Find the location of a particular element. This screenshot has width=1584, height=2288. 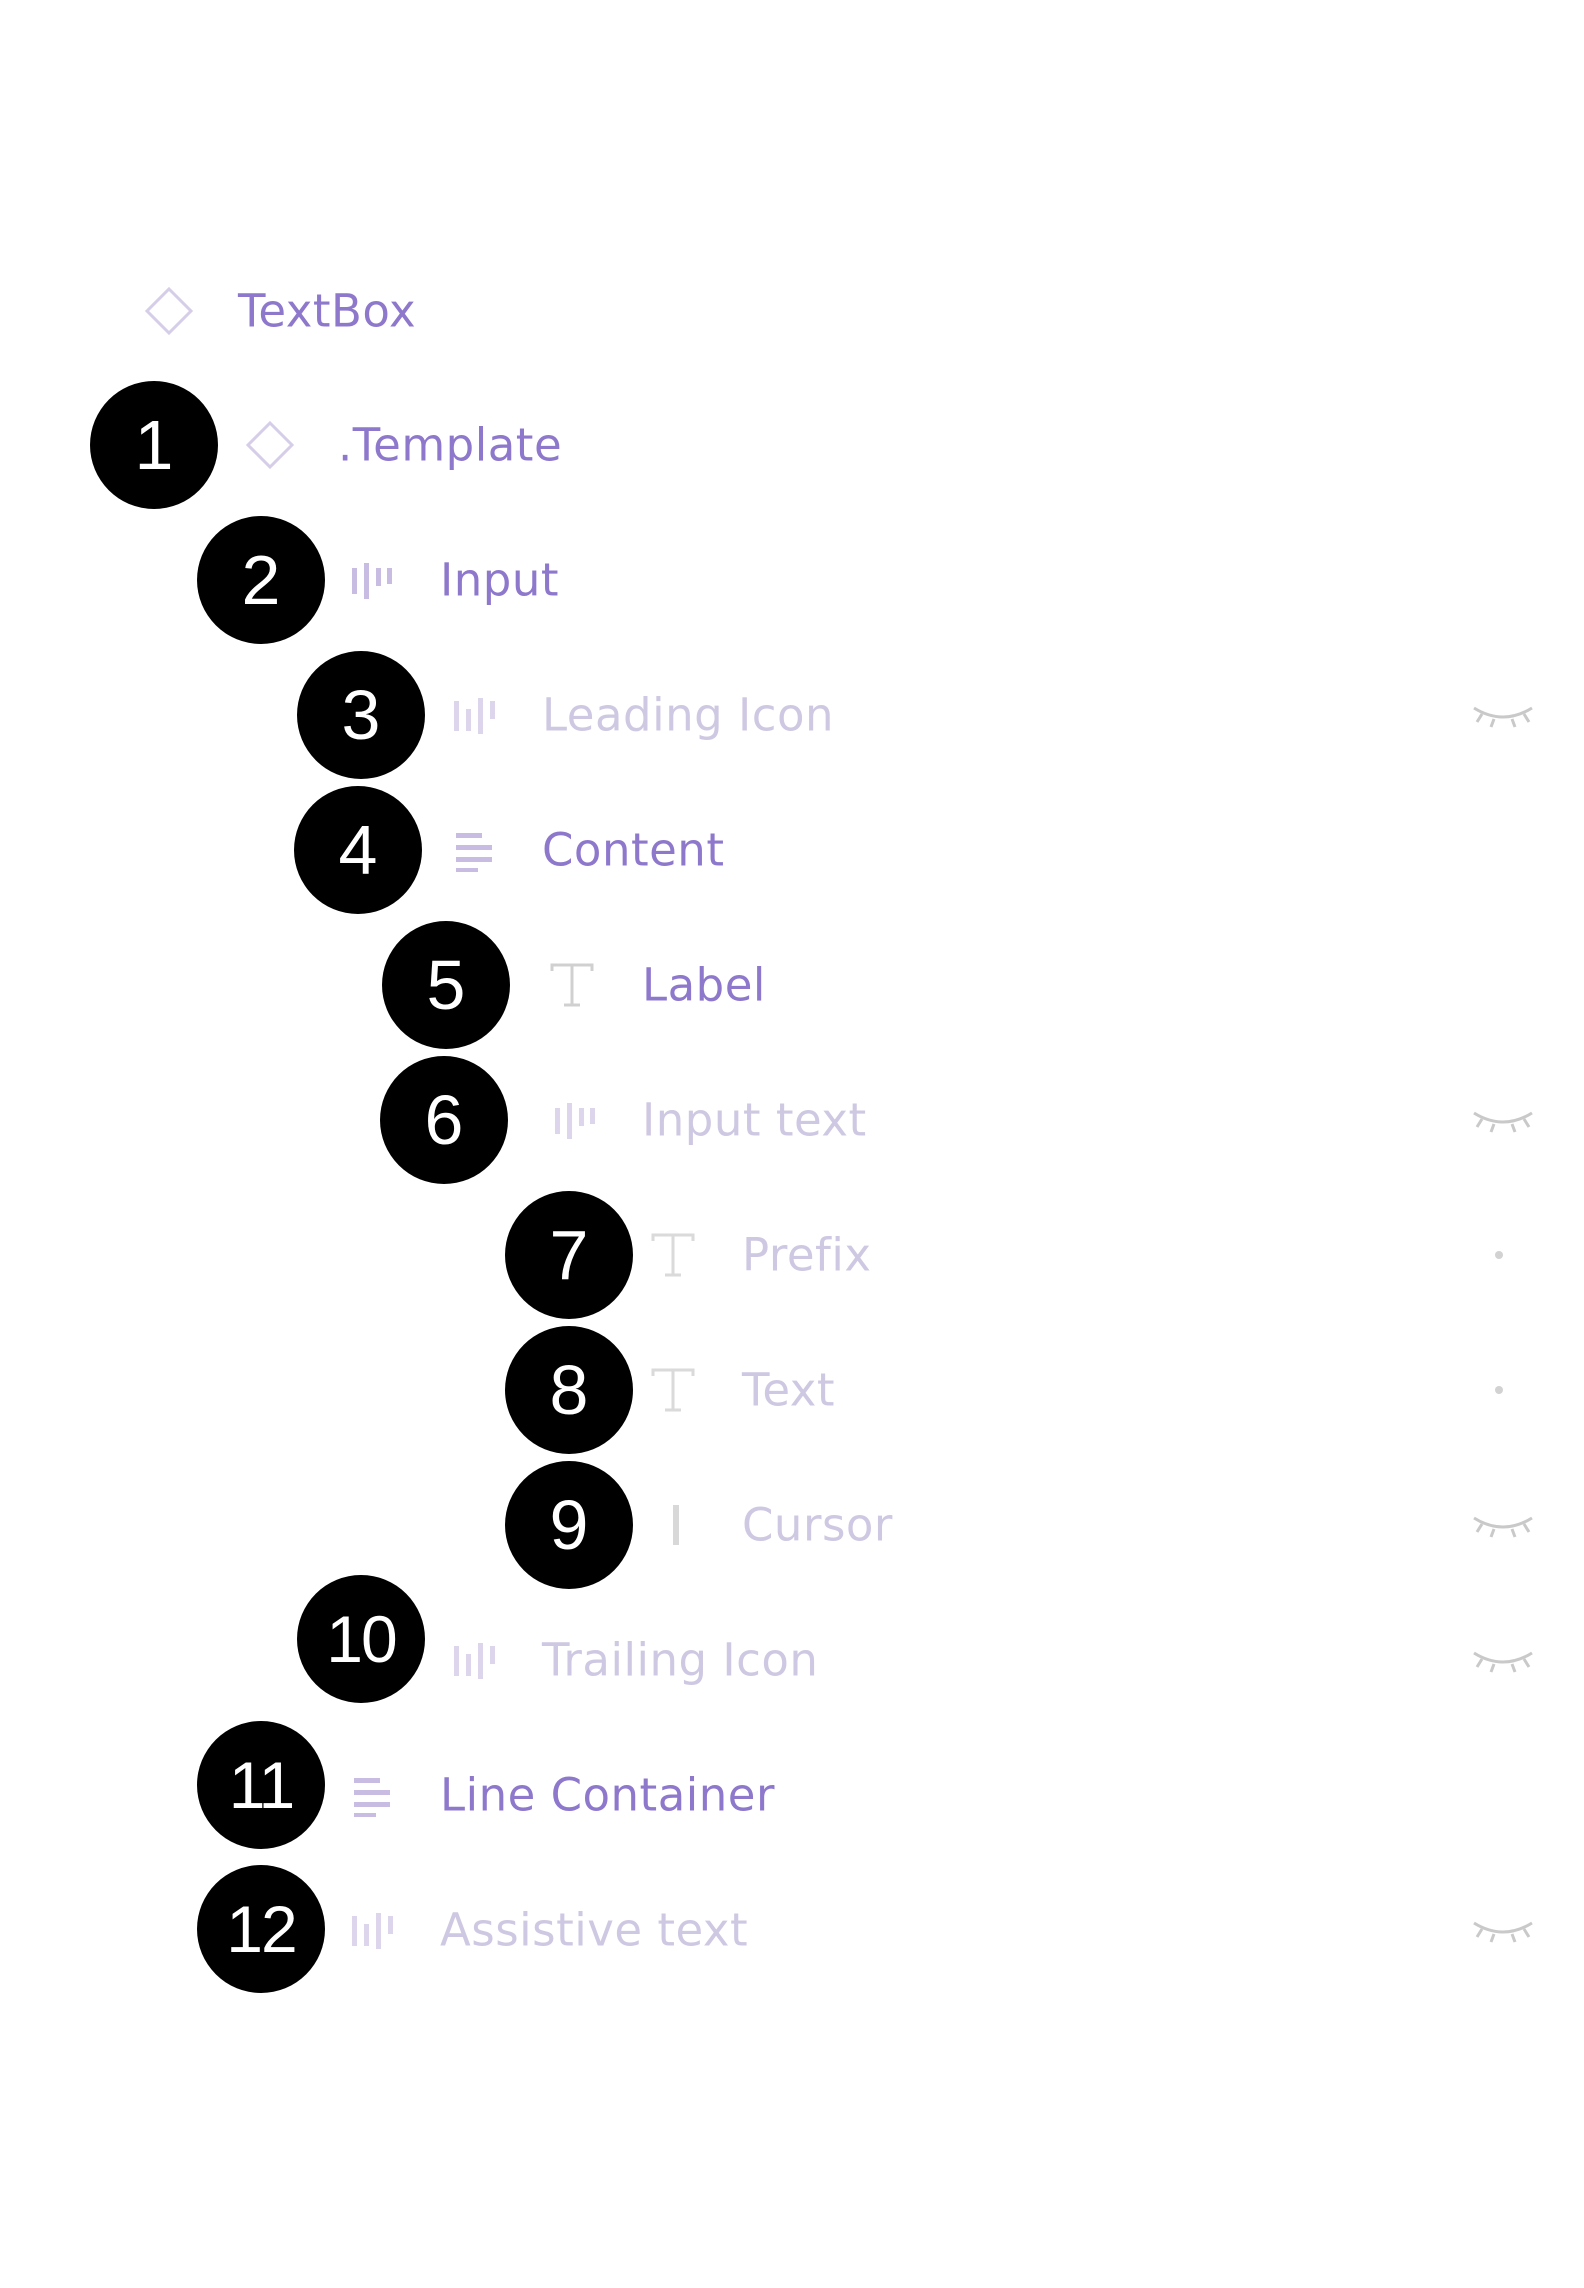

layer-row-input: 2 Input is located at coordinates (792, 580).